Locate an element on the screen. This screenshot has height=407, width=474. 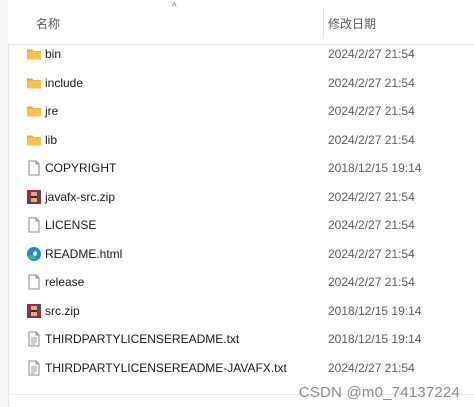
sort-ascending-icon: ^ is located at coordinates (174, 7).